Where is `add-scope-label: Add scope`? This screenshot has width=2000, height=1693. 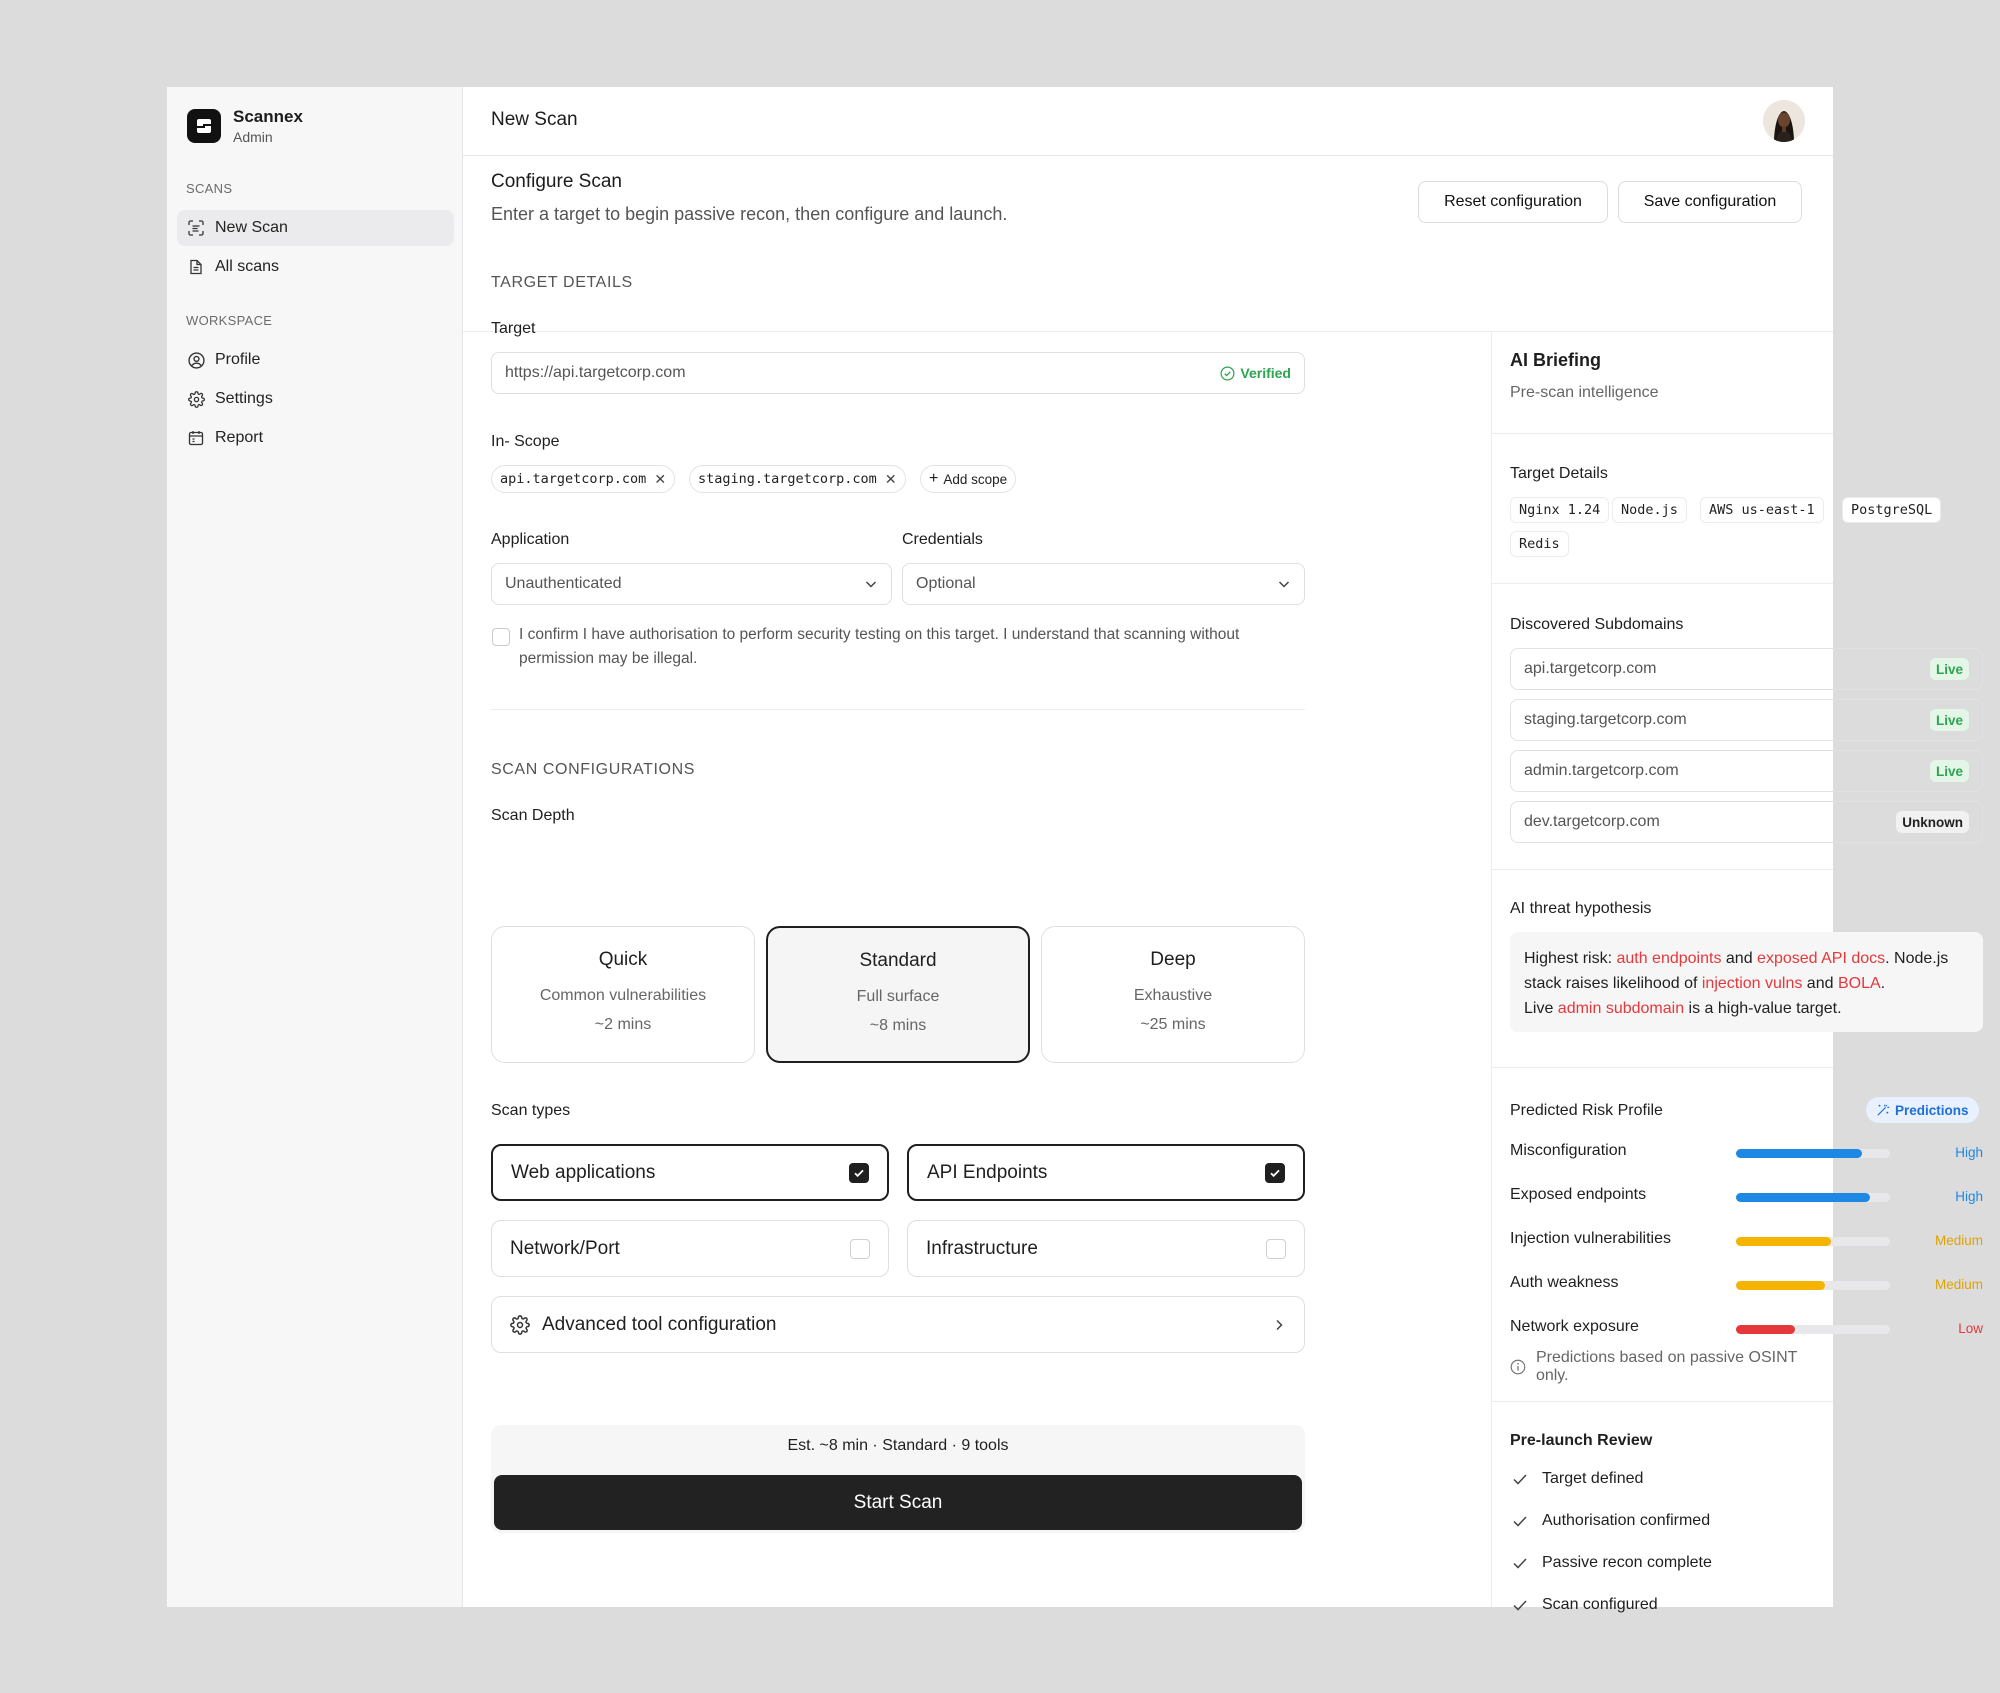
add-scope-label: Add scope is located at coordinates (975, 479).